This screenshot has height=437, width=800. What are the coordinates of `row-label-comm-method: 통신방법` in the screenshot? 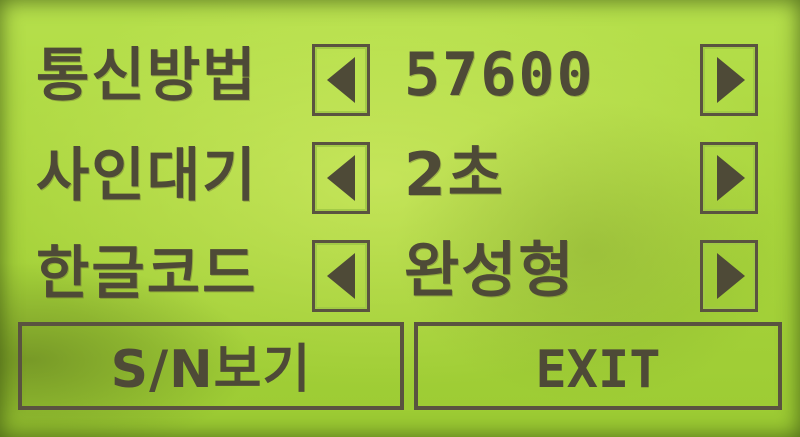 It's located at (147, 75).